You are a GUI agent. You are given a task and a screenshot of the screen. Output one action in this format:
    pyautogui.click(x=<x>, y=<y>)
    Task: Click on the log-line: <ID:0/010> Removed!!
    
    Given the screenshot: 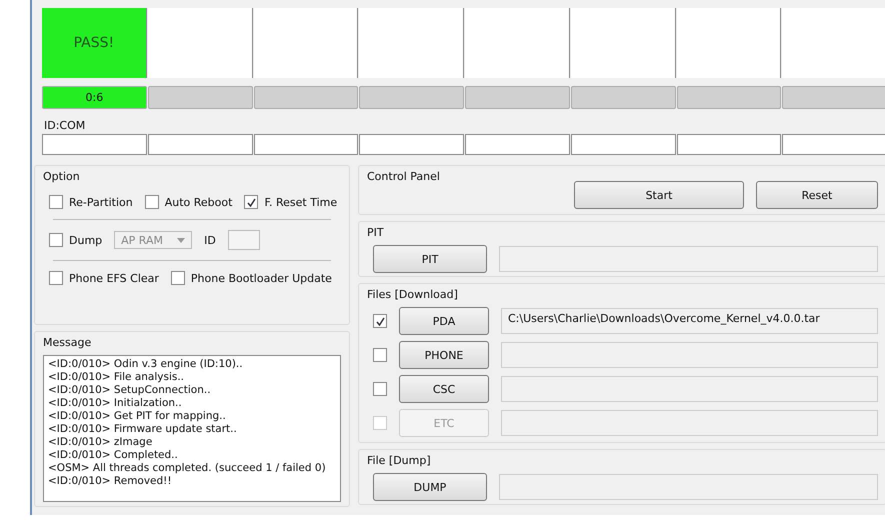 What is the action you would take?
    pyautogui.click(x=110, y=481)
    